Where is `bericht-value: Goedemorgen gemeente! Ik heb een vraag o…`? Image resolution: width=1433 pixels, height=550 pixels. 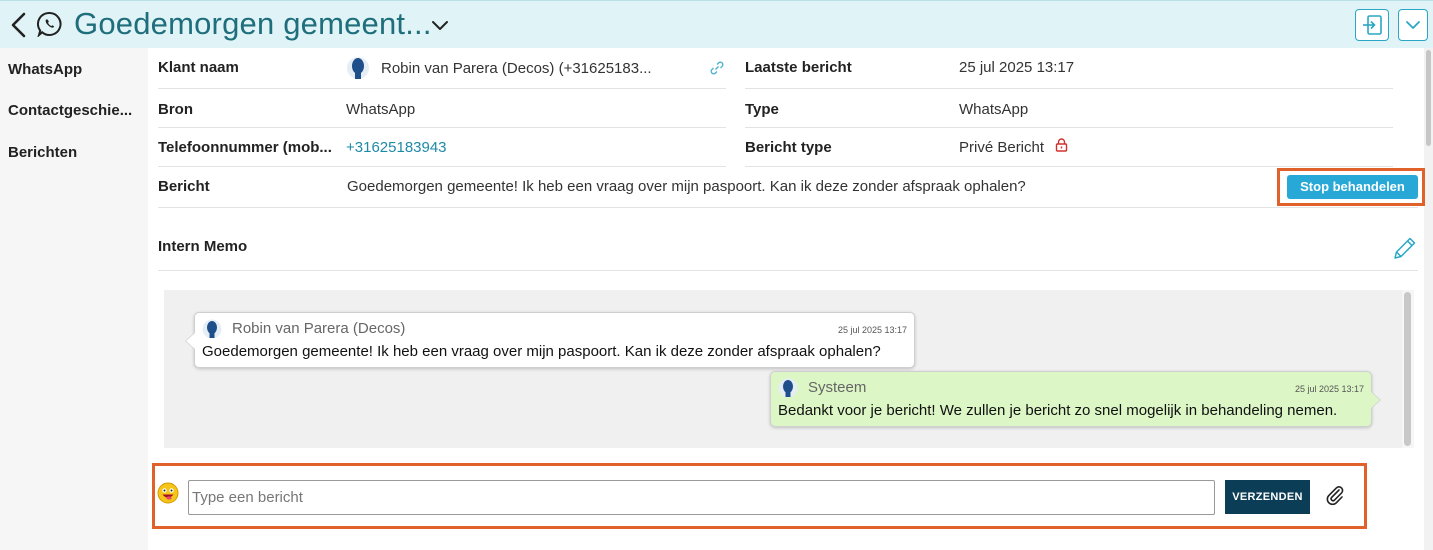 bericht-value: Goedemorgen gemeente! Ik heb een vraag o… is located at coordinates (686, 186).